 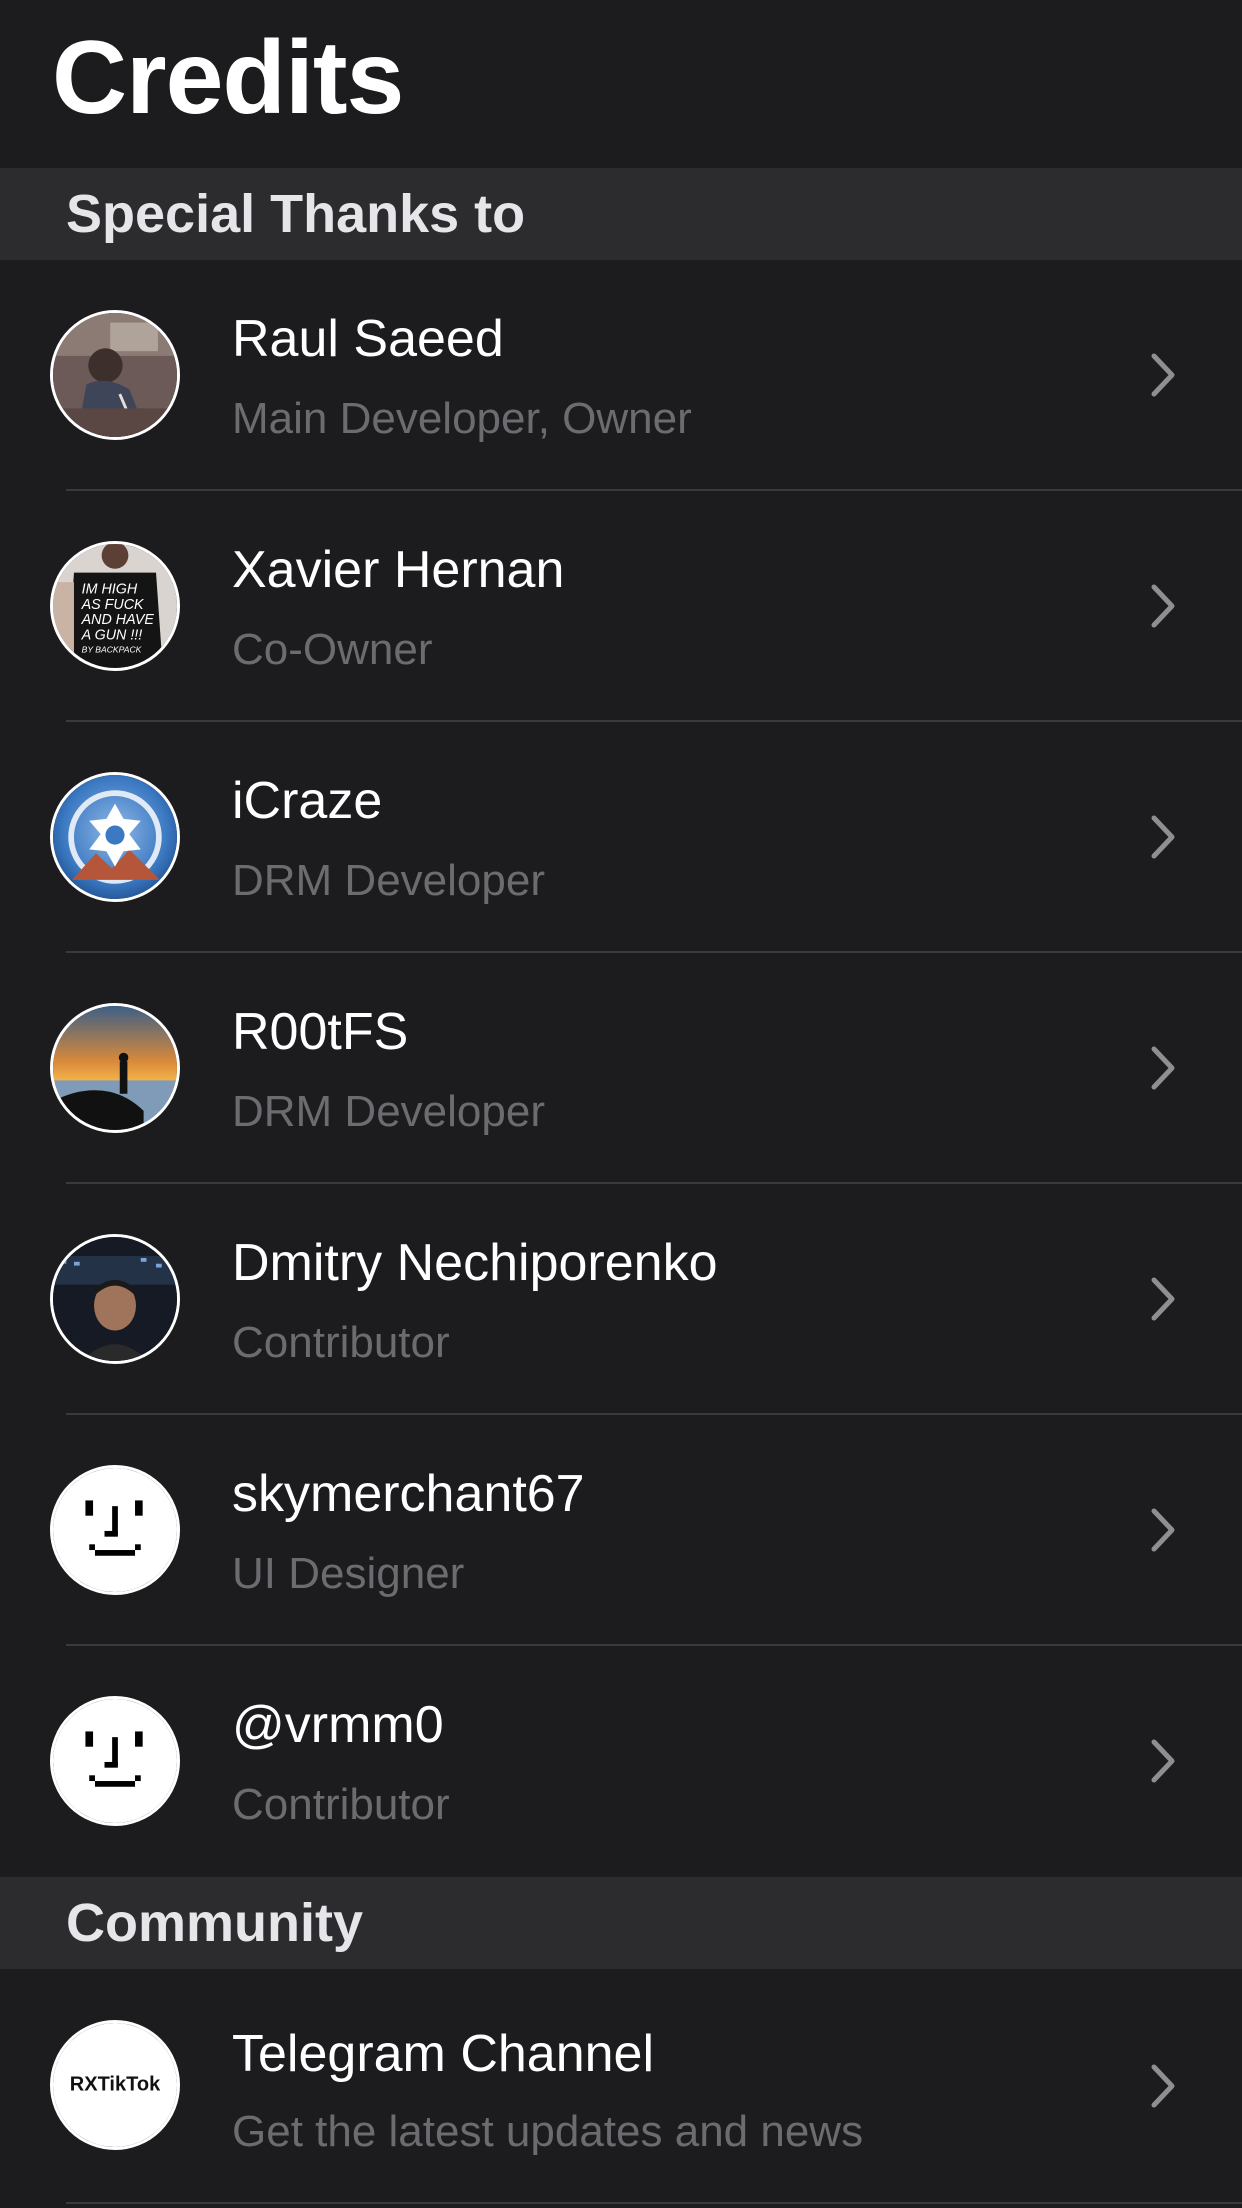 What do you see at coordinates (214, 1923) in the screenshot?
I see `section-header-label: Community` at bounding box center [214, 1923].